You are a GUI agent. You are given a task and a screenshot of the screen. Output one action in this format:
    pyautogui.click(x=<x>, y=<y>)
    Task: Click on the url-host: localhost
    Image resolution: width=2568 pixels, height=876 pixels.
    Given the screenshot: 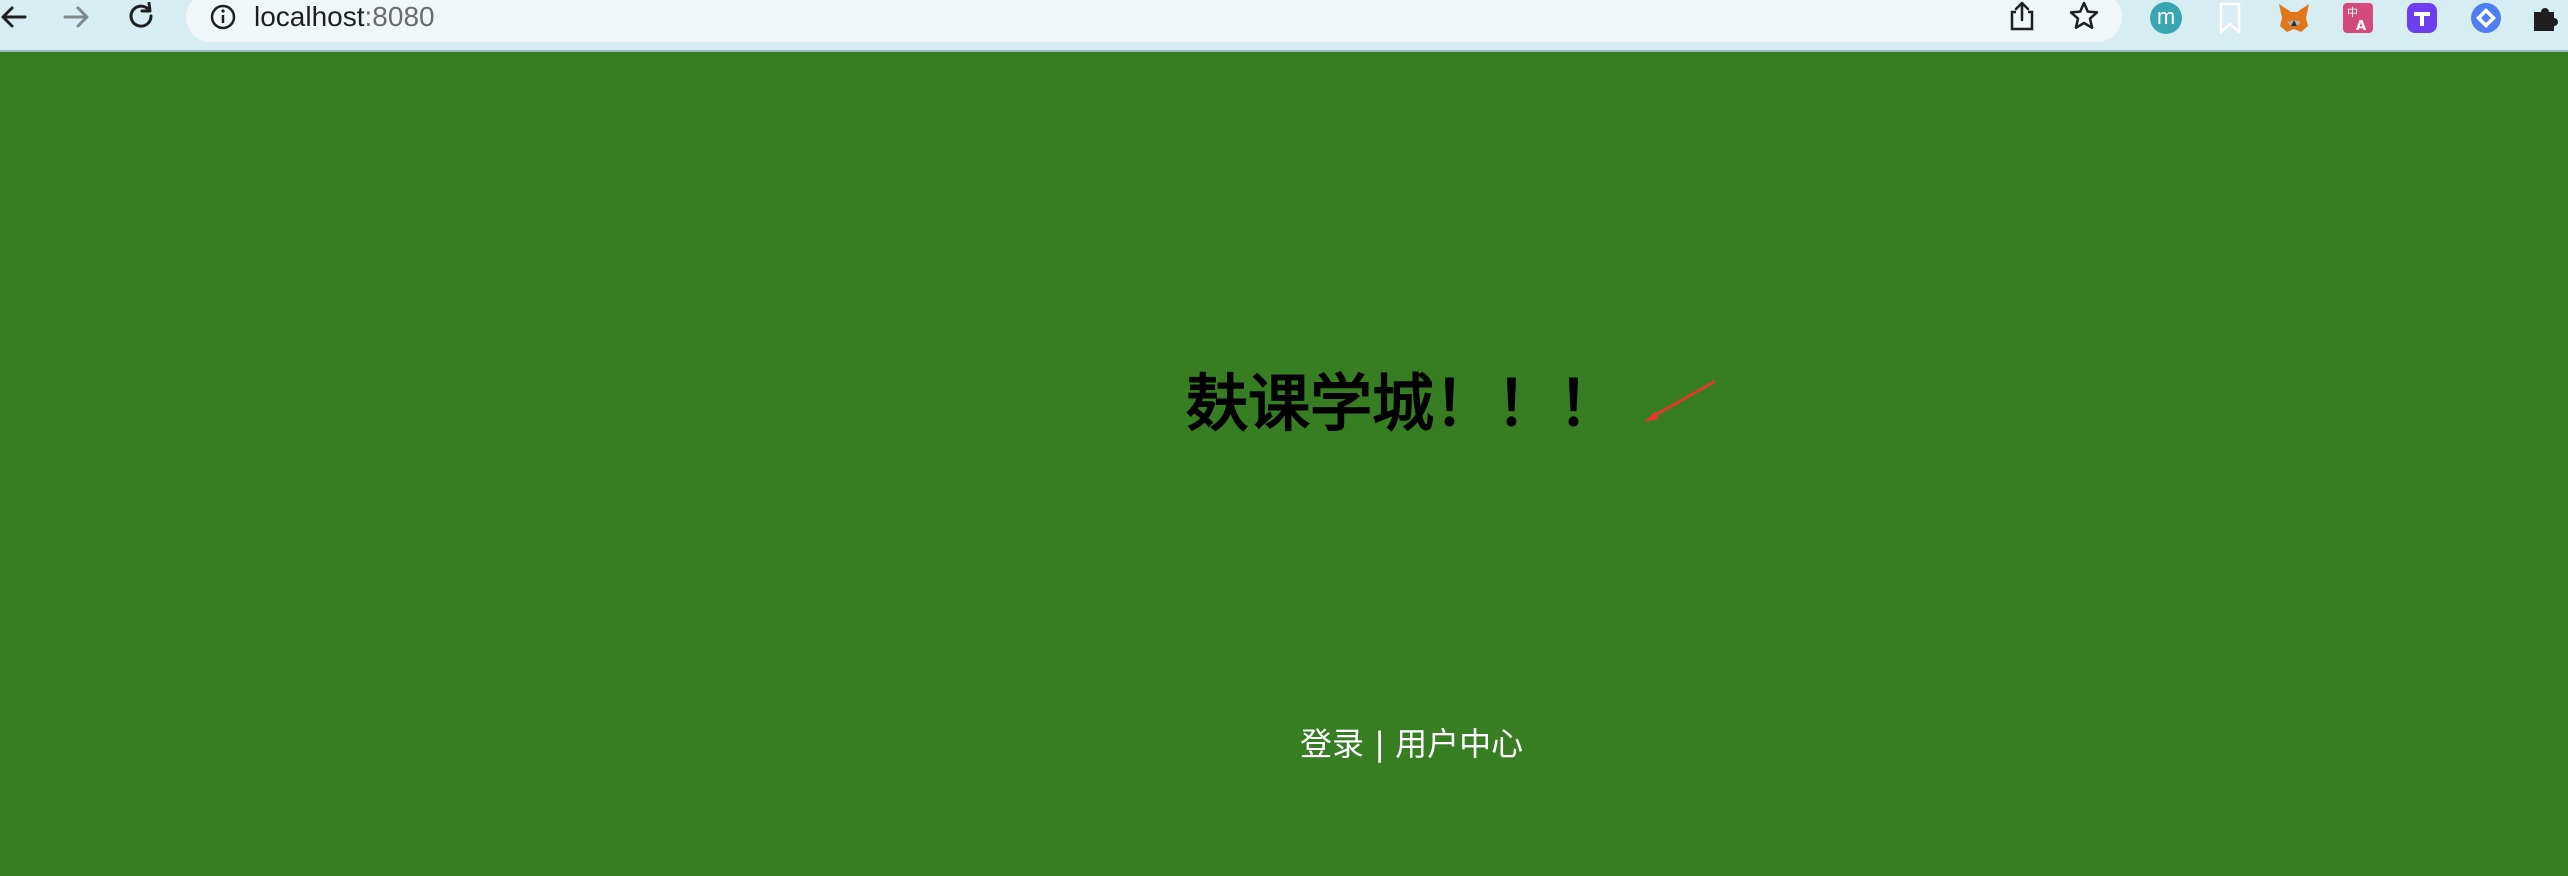 What is the action you would take?
    pyautogui.click(x=309, y=16)
    